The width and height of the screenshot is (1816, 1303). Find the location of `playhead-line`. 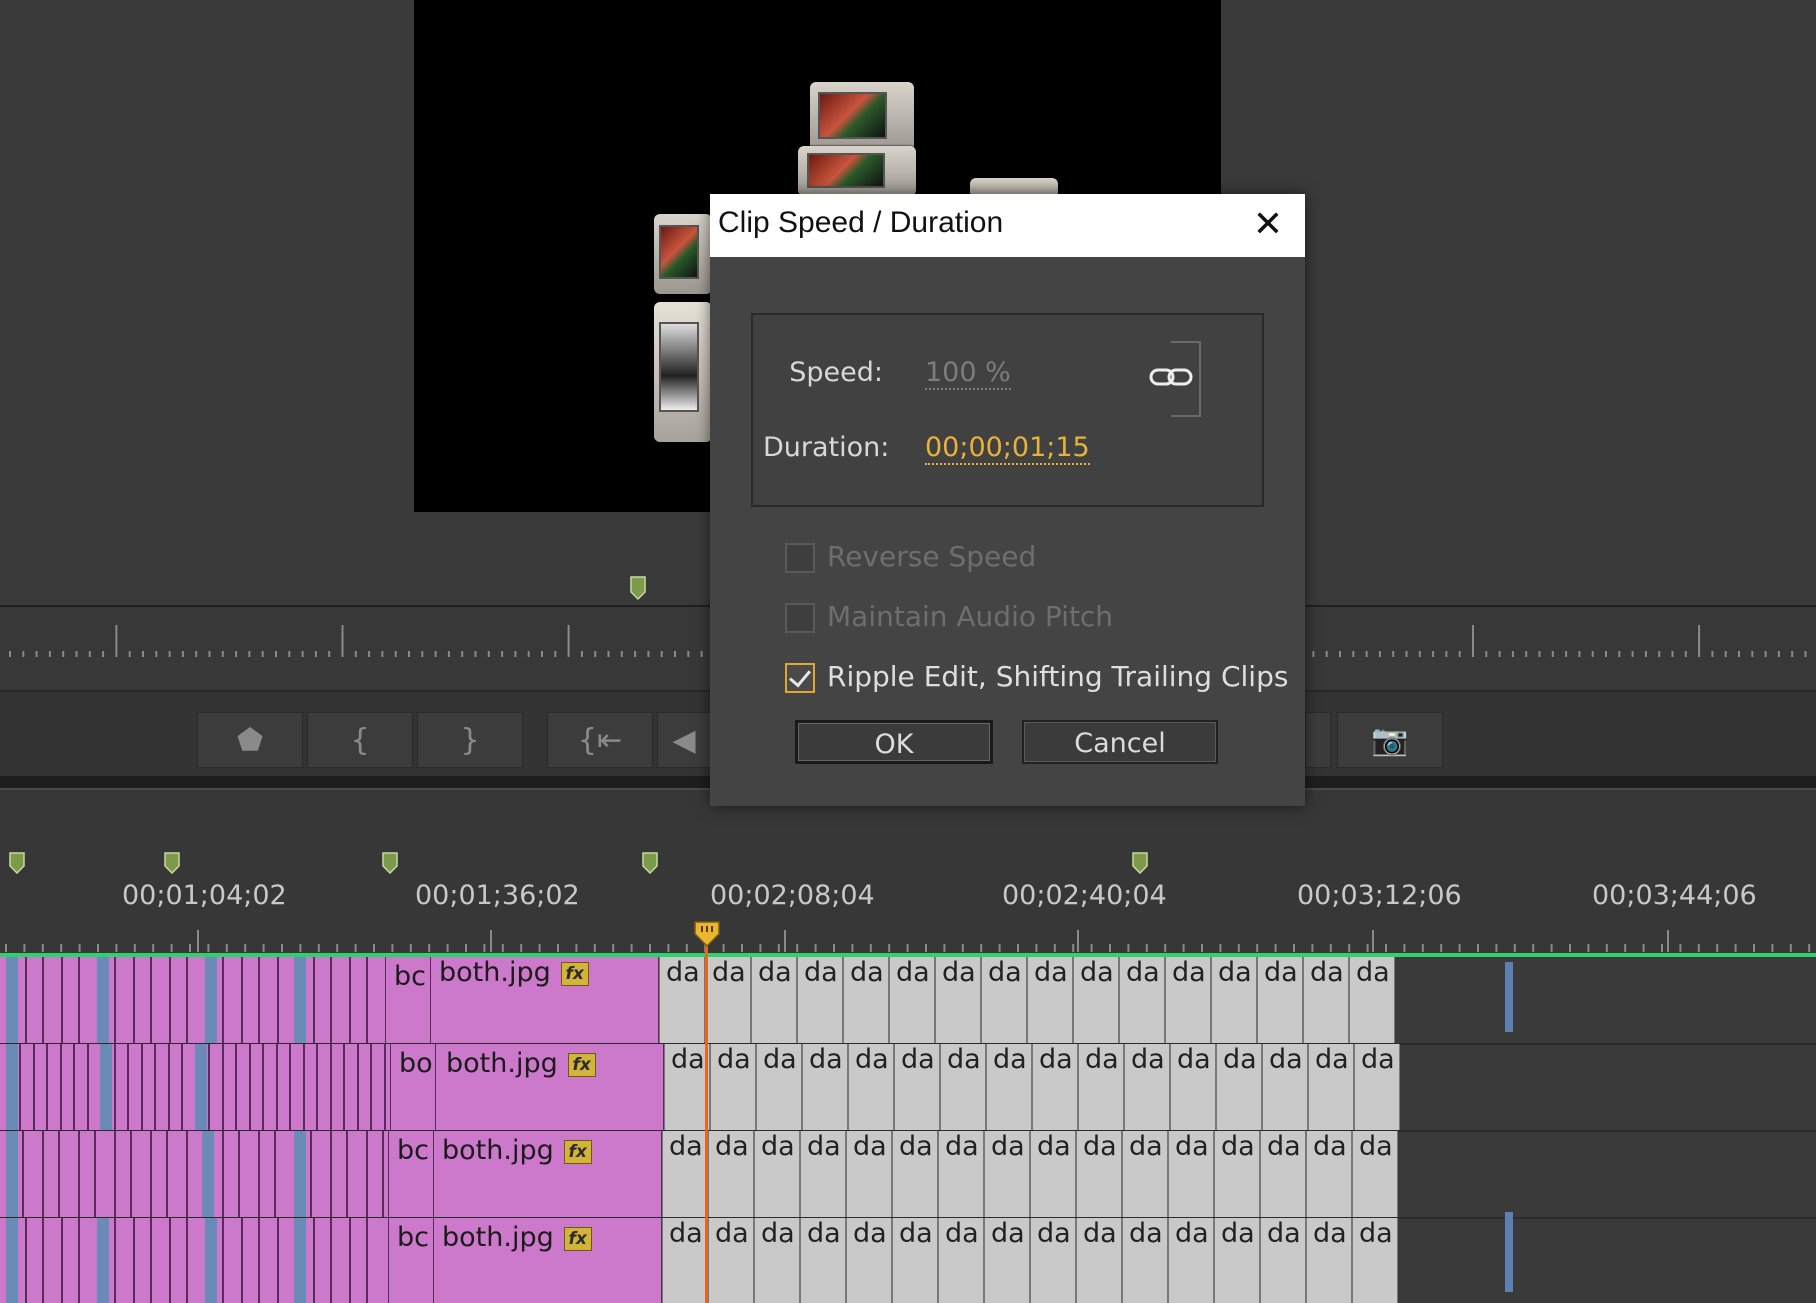

playhead-line is located at coordinates (706, 1115).